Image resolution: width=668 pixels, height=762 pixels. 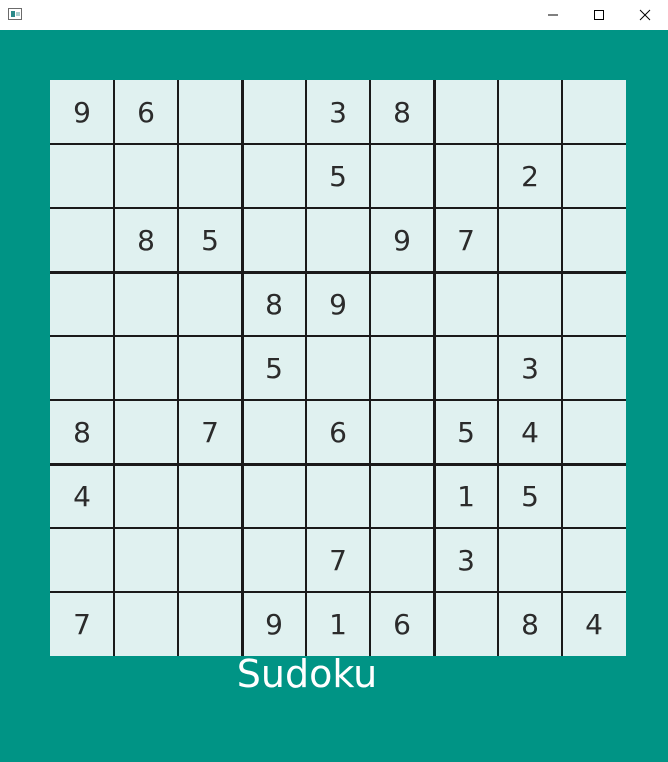 What do you see at coordinates (530, 176) in the screenshot?
I see `sudoku-cell: 2` at bounding box center [530, 176].